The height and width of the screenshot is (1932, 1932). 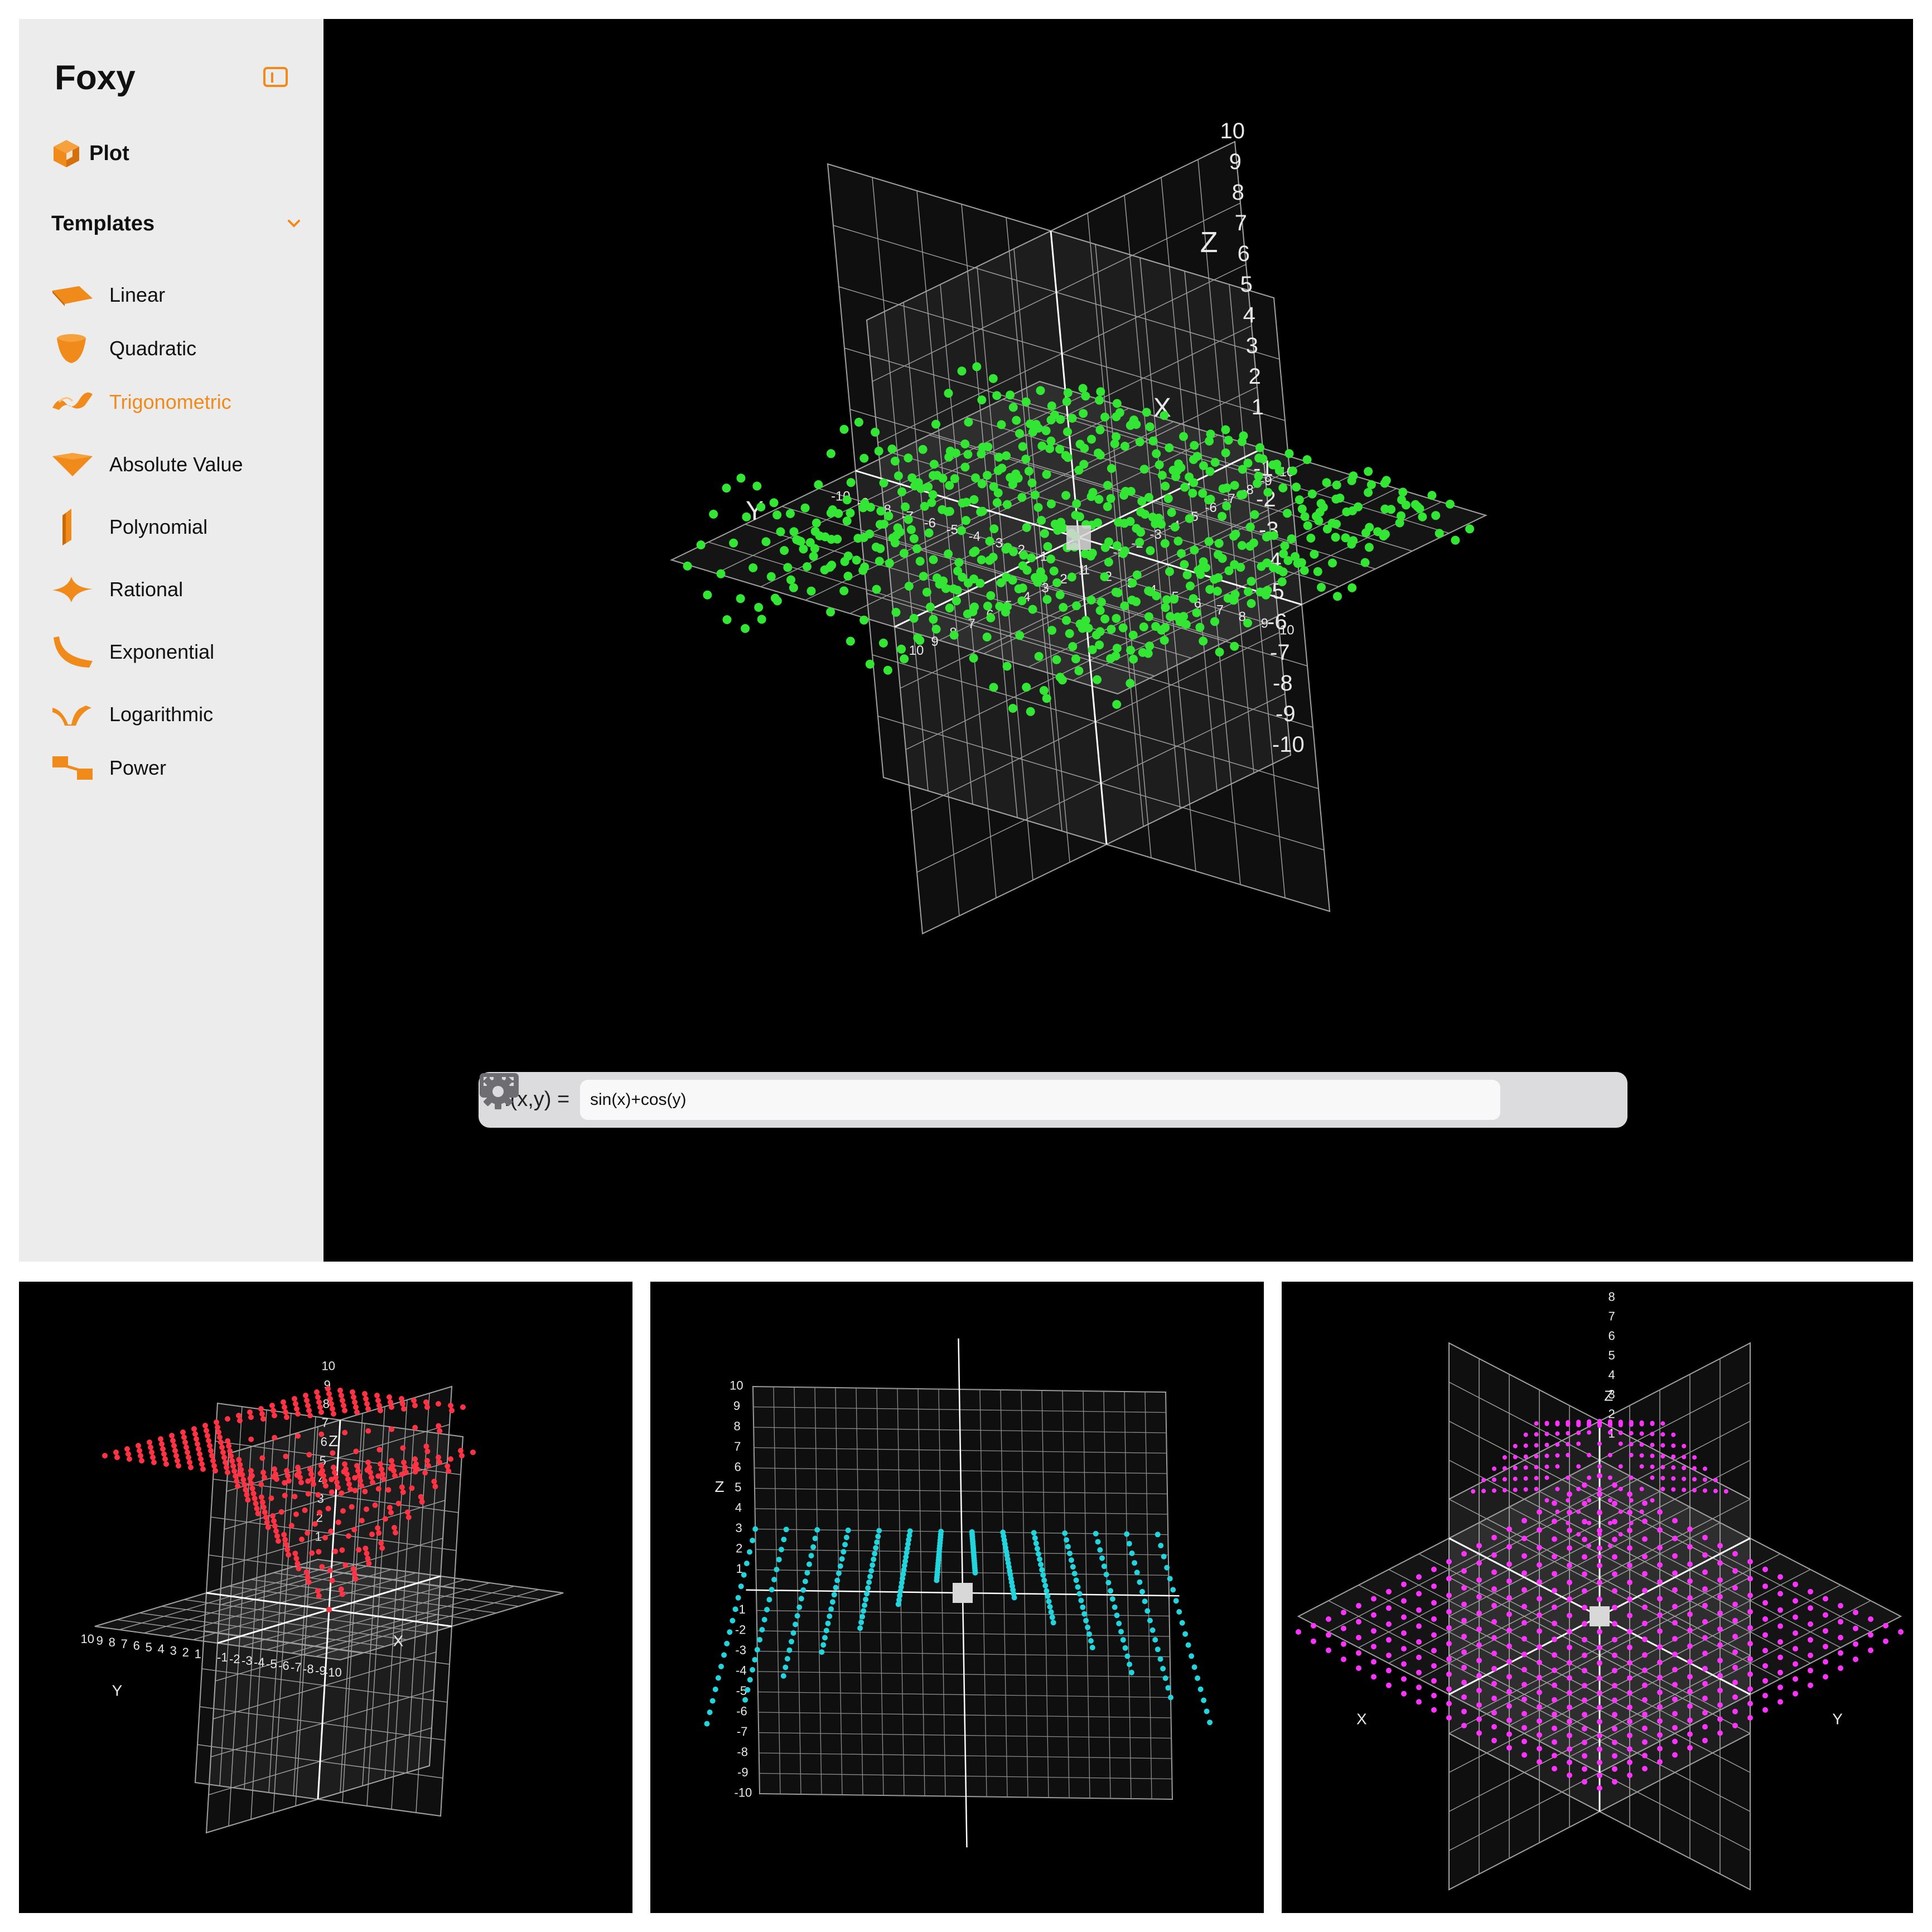 What do you see at coordinates (129, 527) in the screenshot?
I see `template-polynomial: Polynomial` at bounding box center [129, 527].